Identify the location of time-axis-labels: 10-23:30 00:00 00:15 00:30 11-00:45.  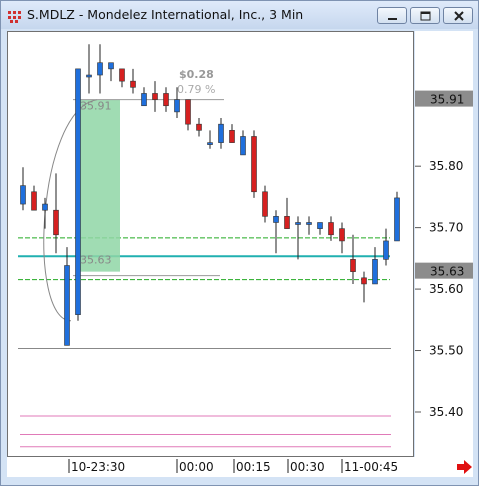
(233, 466).